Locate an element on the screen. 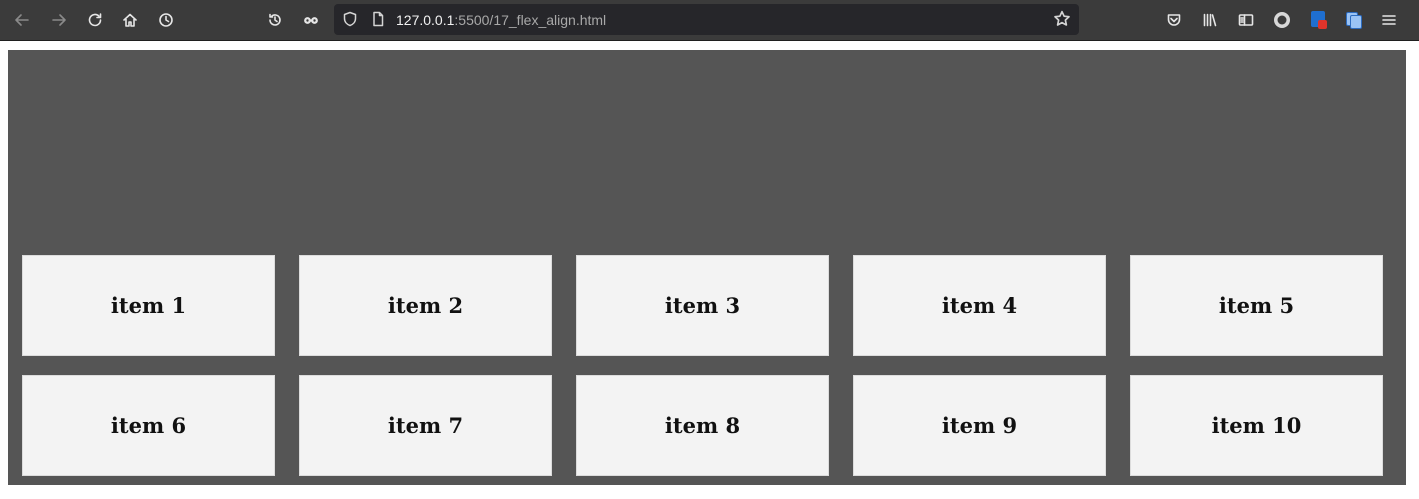 Image resolution: width=1419 pixels, height=499 pixels. mask-icon is located at coordinates (311, 20).